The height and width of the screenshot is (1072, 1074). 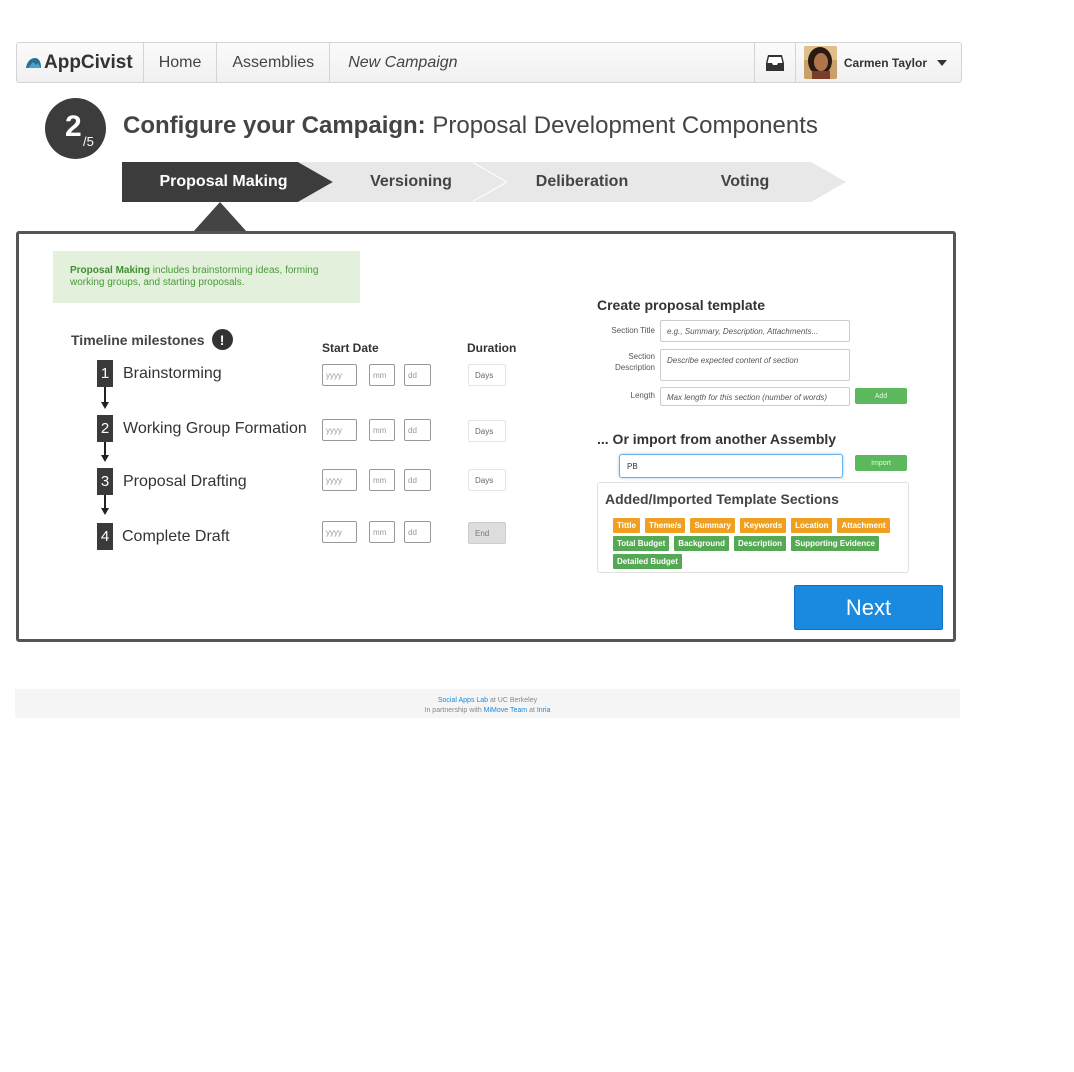 What do you see at coordinates (942, 62) in the screenshot?
I see `chevron-down-icon` at bounding box center [942, 62].